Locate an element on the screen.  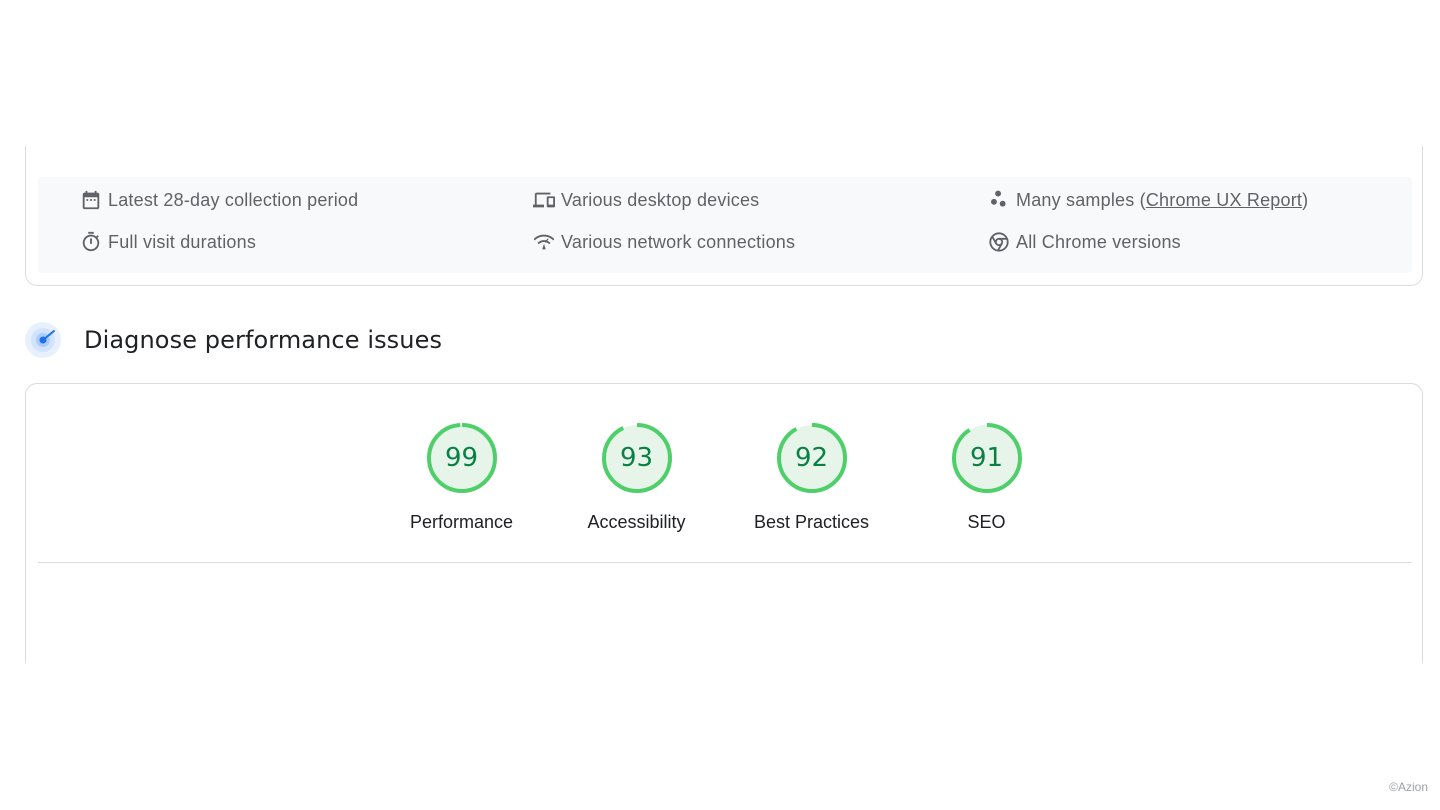
gauge-ring: 93 is located at coordinates (637, 458).